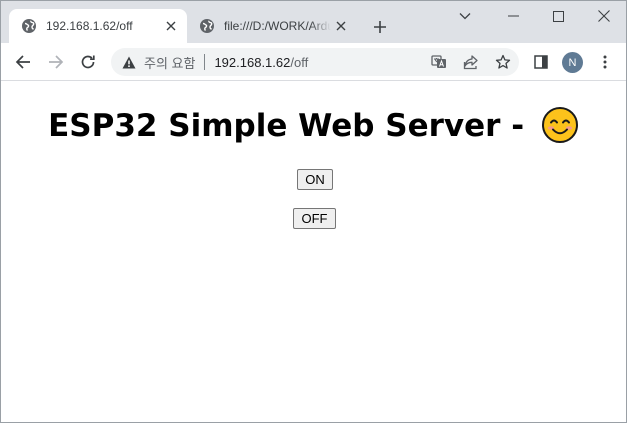 Image resolution: width=627 pixels, height=423 pixels. Describe the element at coordinates (560, 125) in the screenshot. I see `smiling-face-icon` at that location.